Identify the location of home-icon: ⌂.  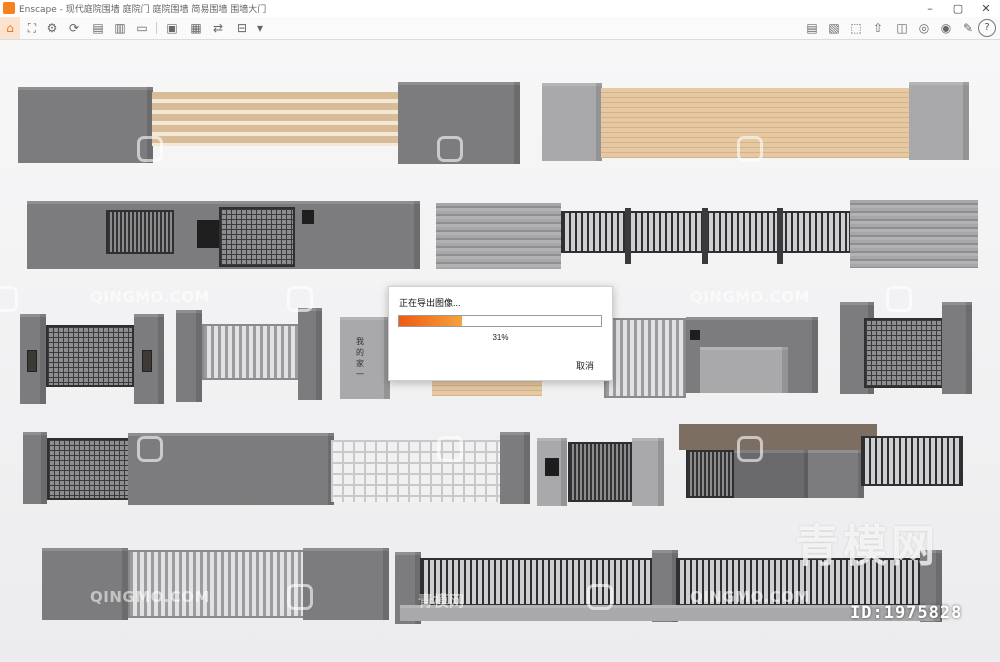
(10, 28).